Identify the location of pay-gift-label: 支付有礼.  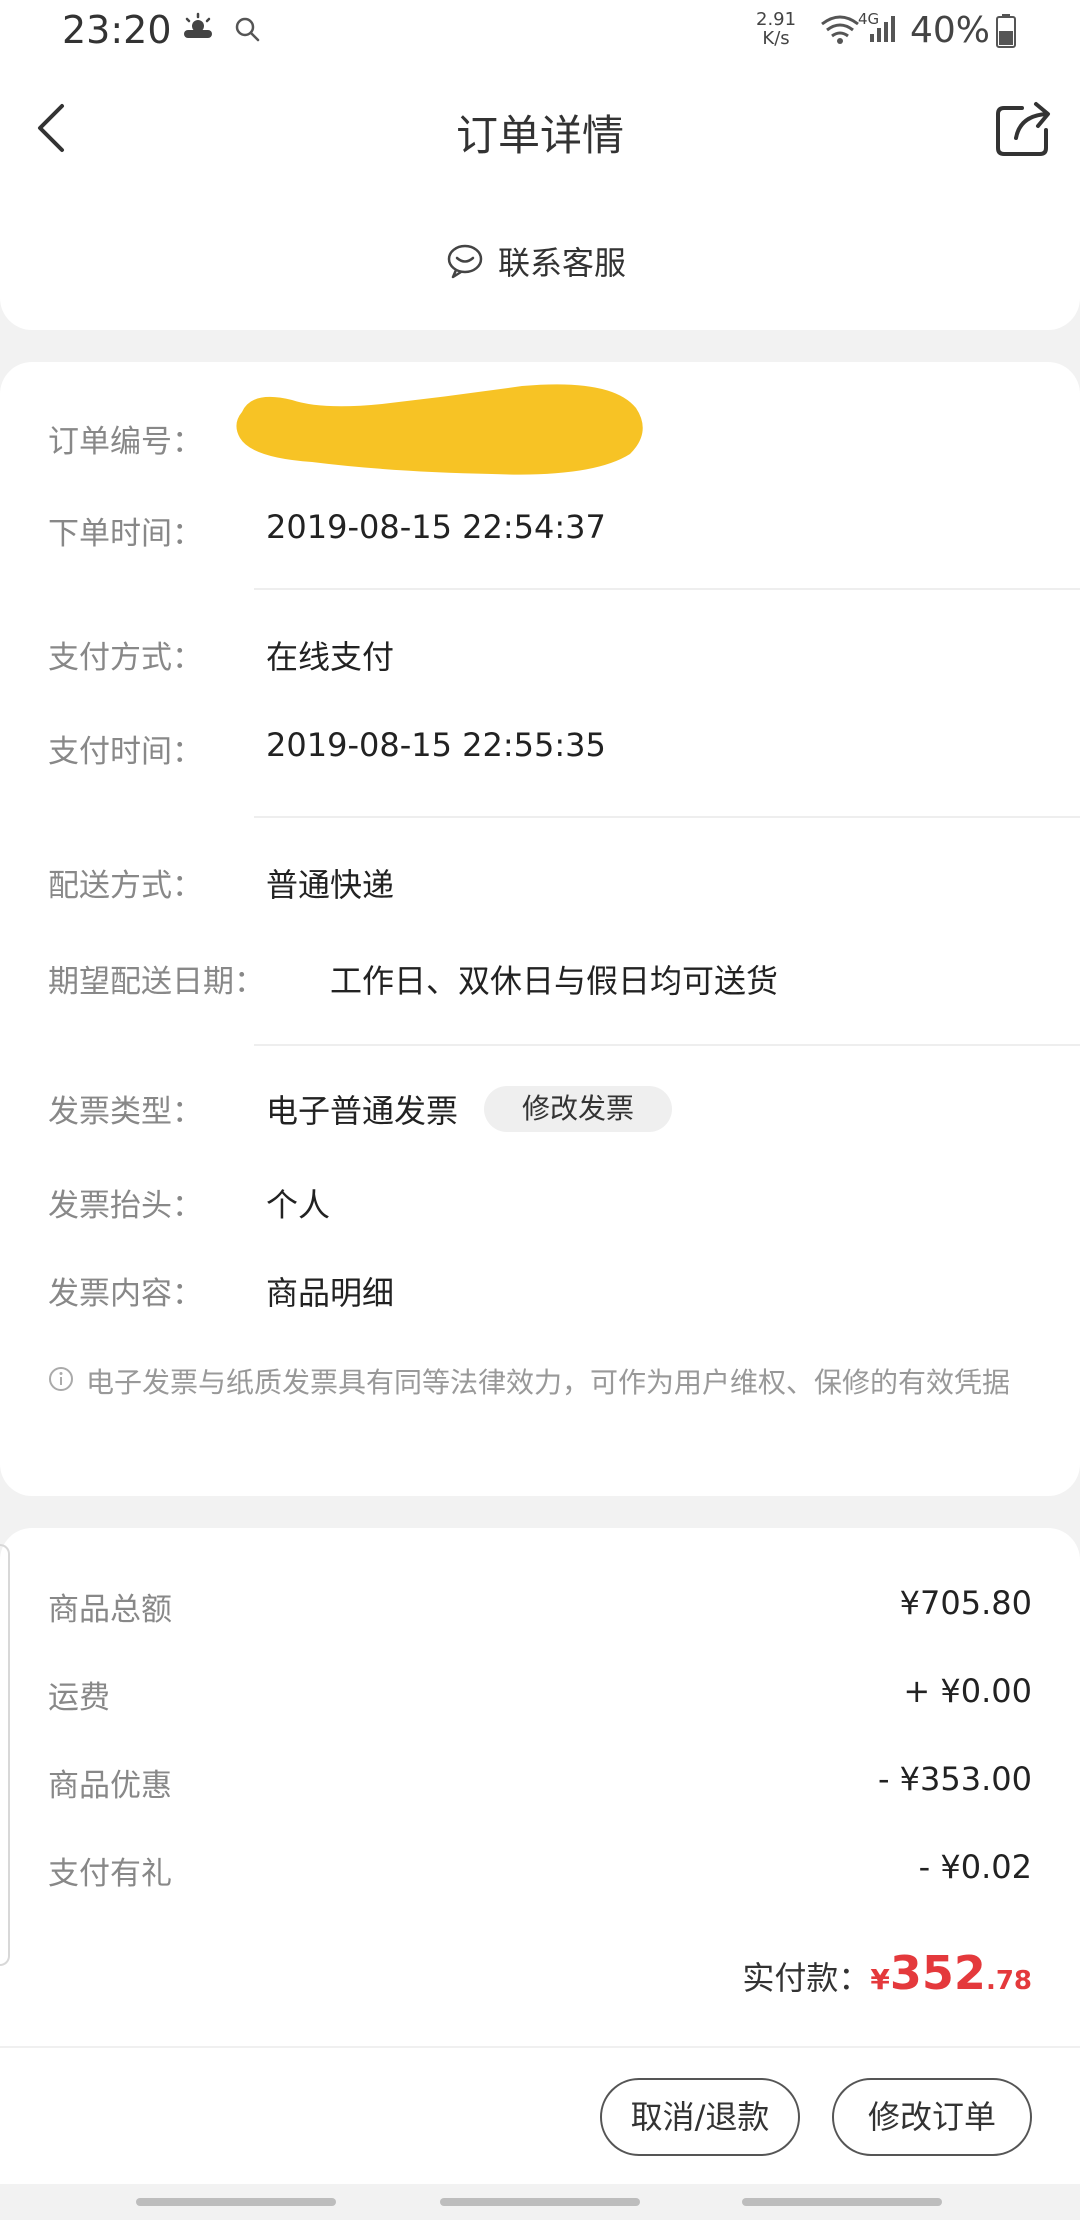
(110, 1874).